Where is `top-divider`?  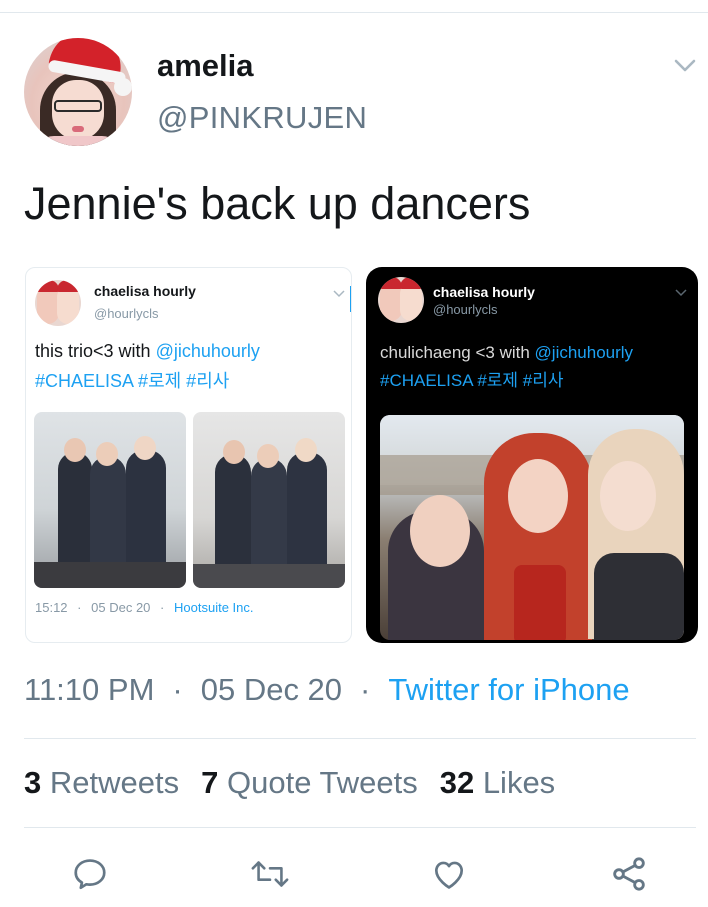
top-divider is located at coordinates (354, 12).